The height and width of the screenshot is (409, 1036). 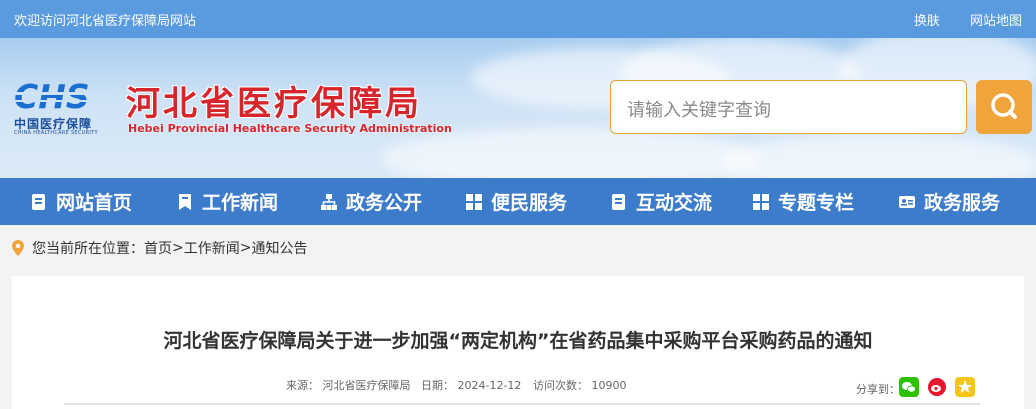 I want to click on wechat-icon, so click(x=909, y=387).